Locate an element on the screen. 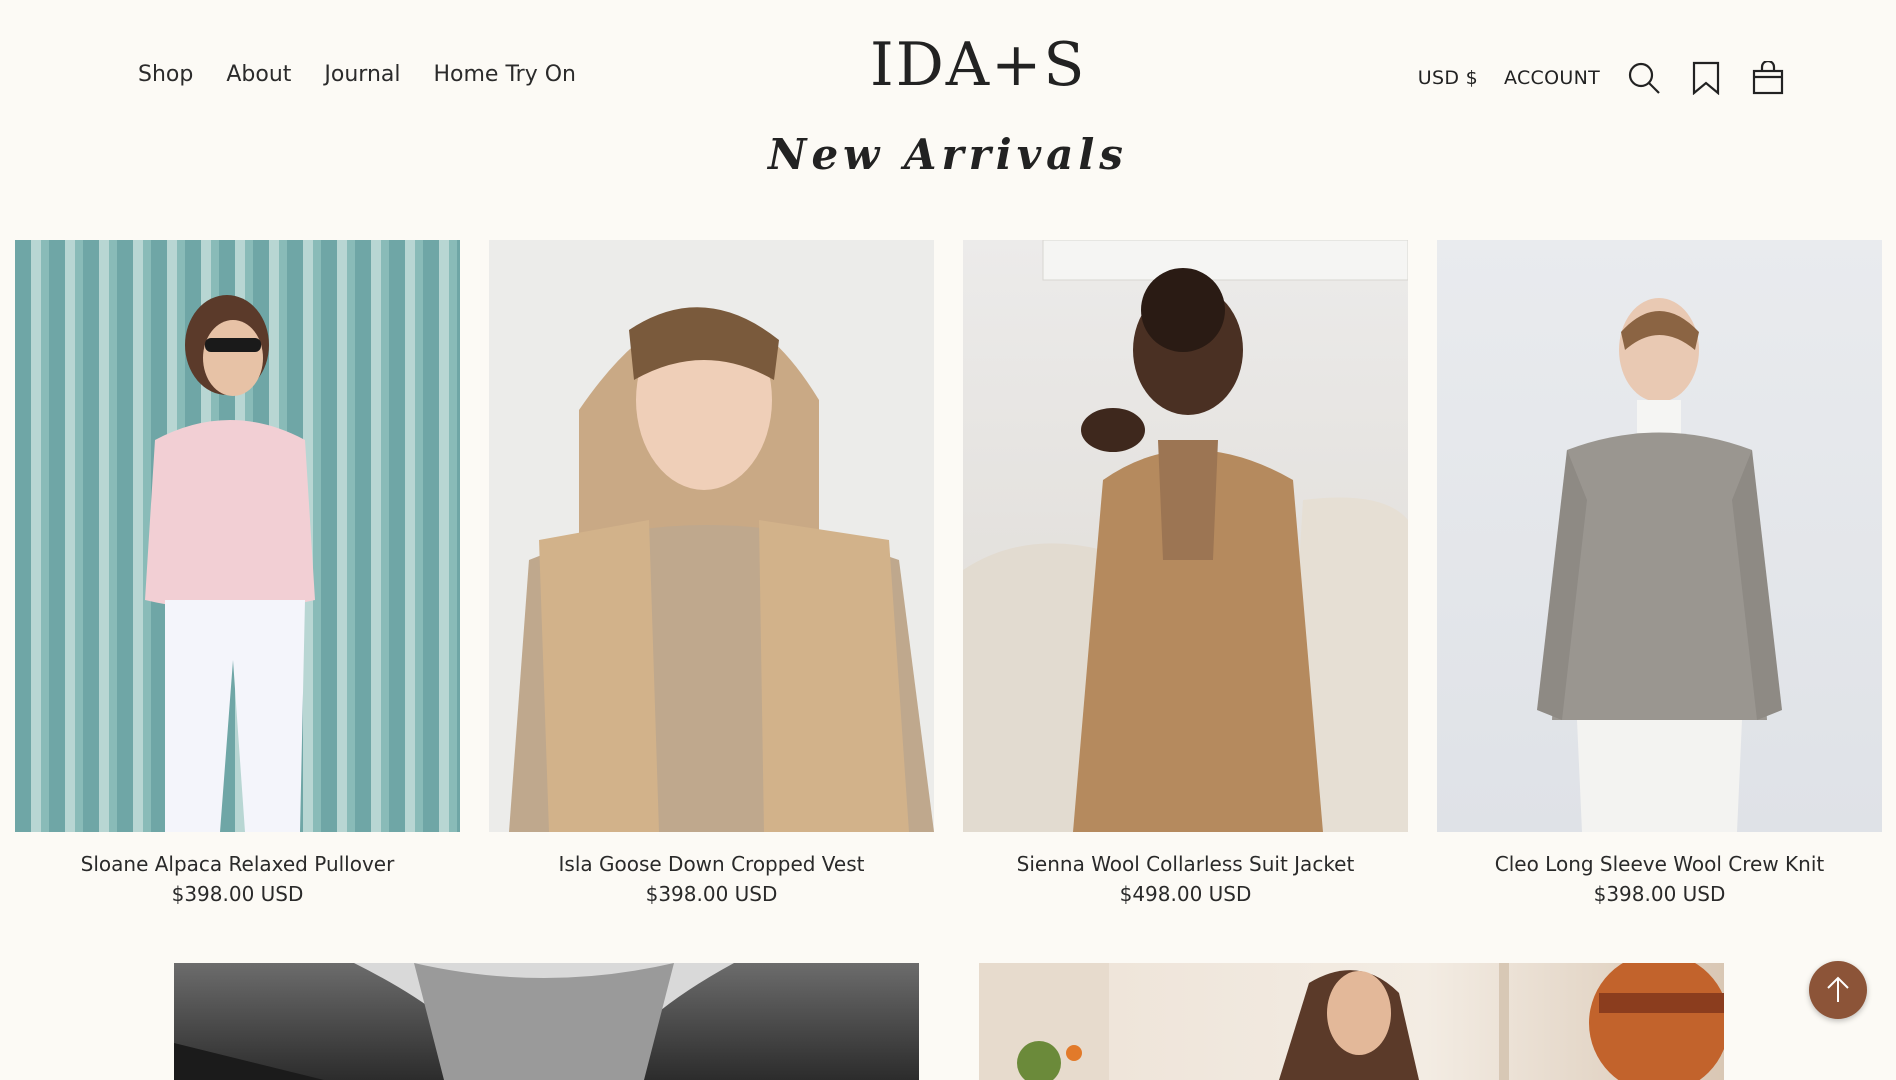 This screenshot has width=1896, height=1080. back-to-top-button is located at coordinates (1838, 990).